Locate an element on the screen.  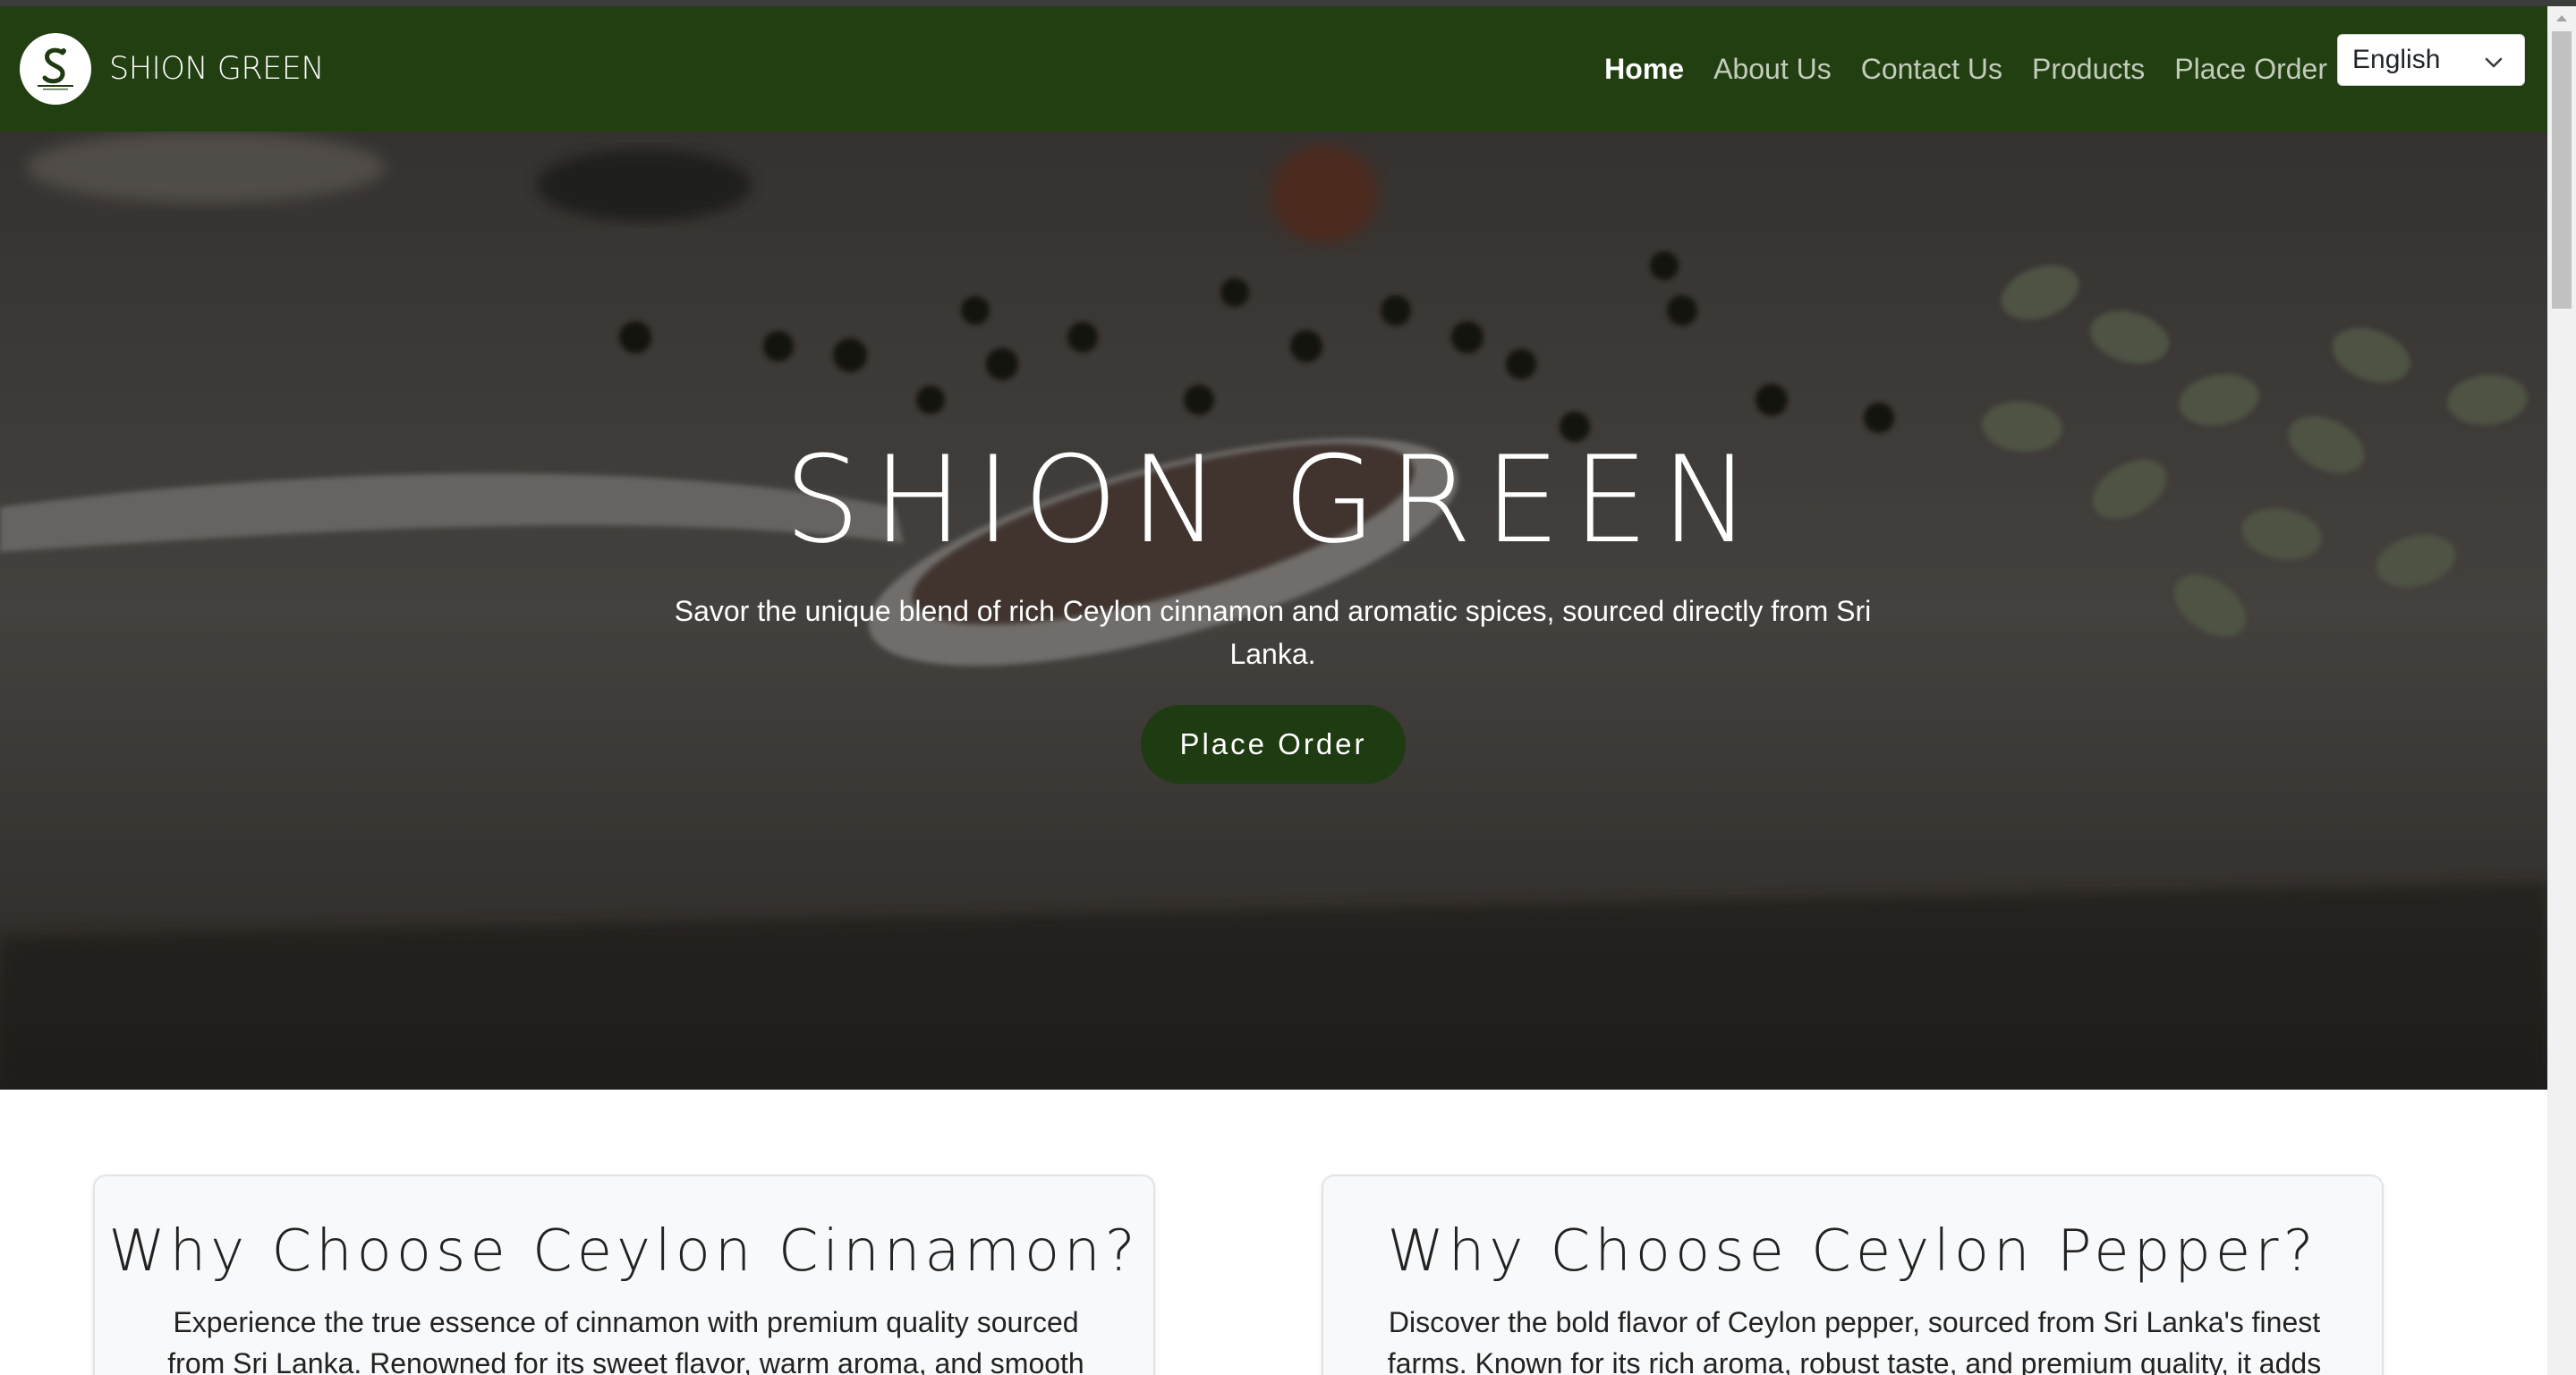
hero-title: SHION GREEN is located at coordinates (1274, 500).